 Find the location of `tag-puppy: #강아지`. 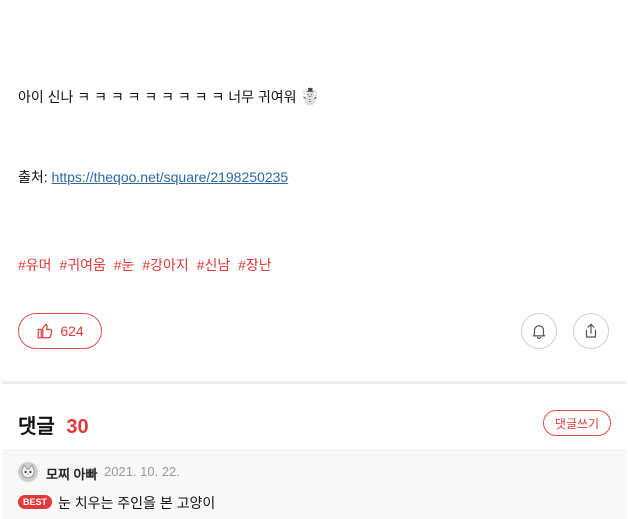

tag-puppy: #강아지 is located at coordinates (165, 265).